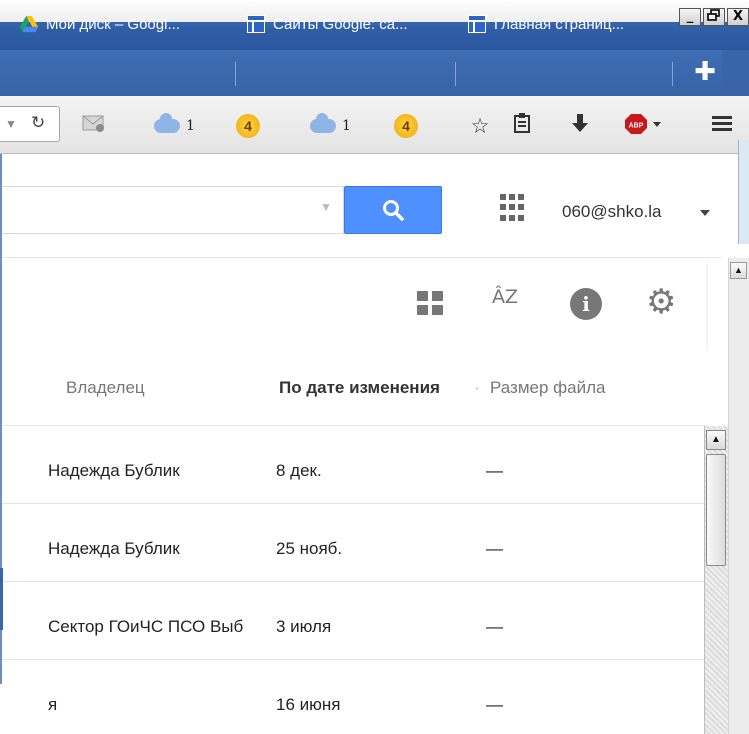  I want to click on close-button: X, so click(738, 17).